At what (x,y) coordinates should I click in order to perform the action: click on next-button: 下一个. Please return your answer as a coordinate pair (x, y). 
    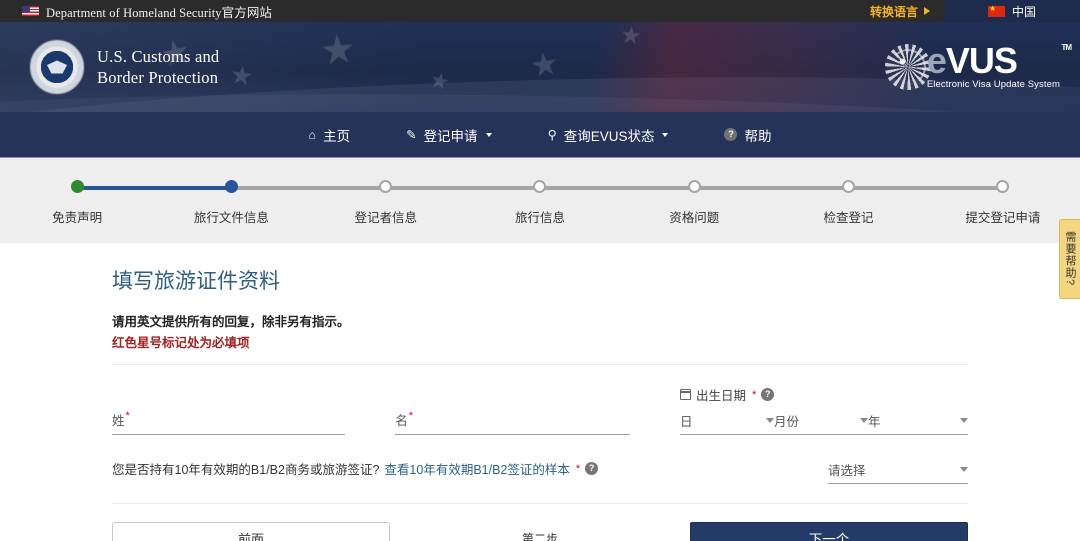
    Looking at the image, I should click on (829, 531).